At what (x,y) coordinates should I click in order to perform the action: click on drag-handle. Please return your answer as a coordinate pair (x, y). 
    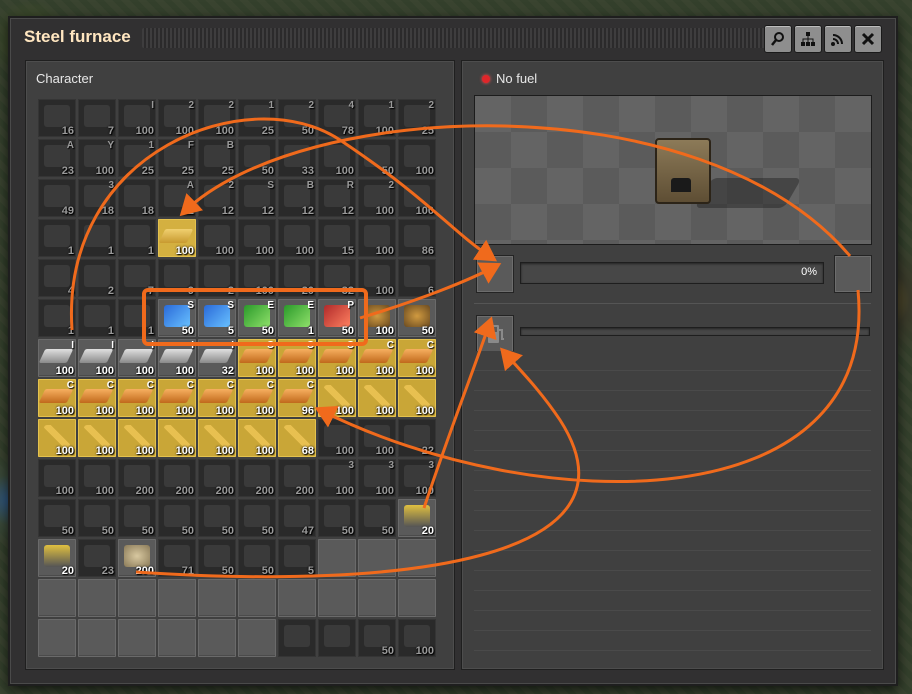
    Looking at the image, I should click on (455, 38).